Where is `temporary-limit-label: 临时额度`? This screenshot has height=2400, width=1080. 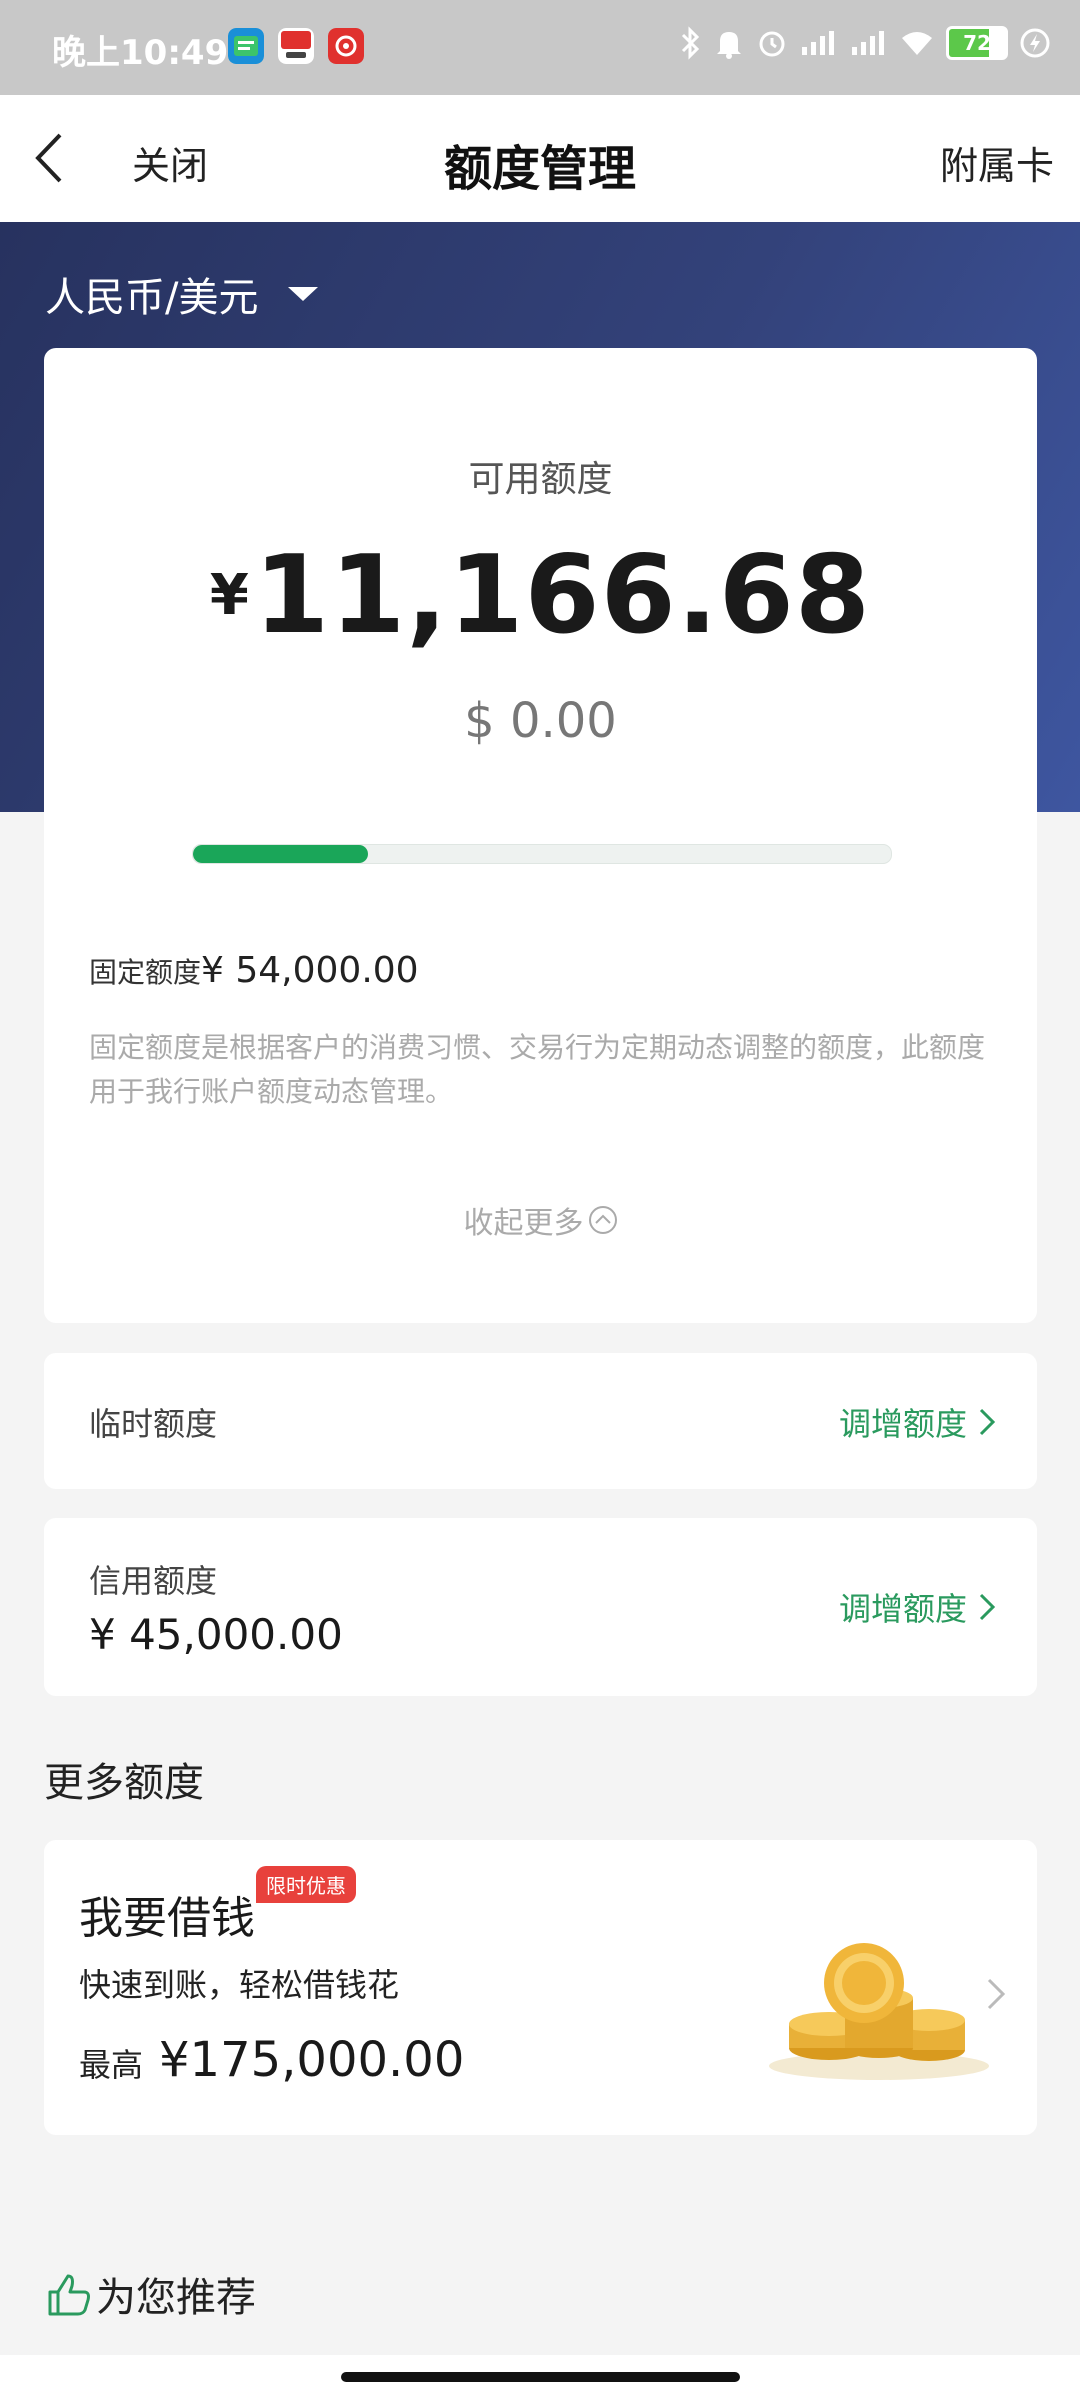 temporary-limit-label: 临时额度 is located at coordinates (153, 1424).